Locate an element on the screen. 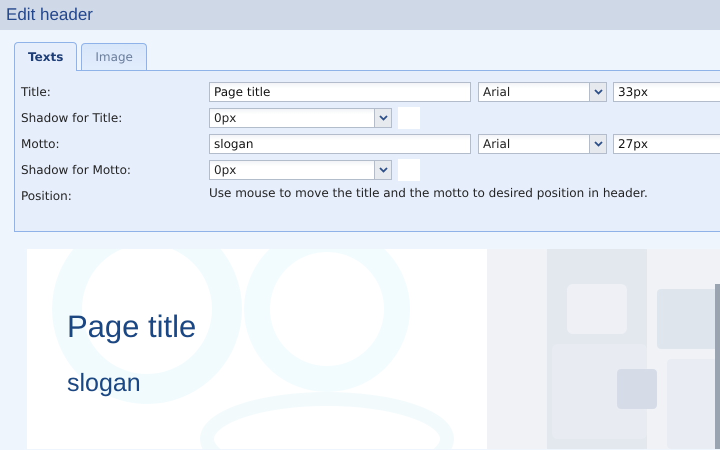 The height and width of the screenshot is (450, 720). field-label: Position: is located at coordinates (47, 196).